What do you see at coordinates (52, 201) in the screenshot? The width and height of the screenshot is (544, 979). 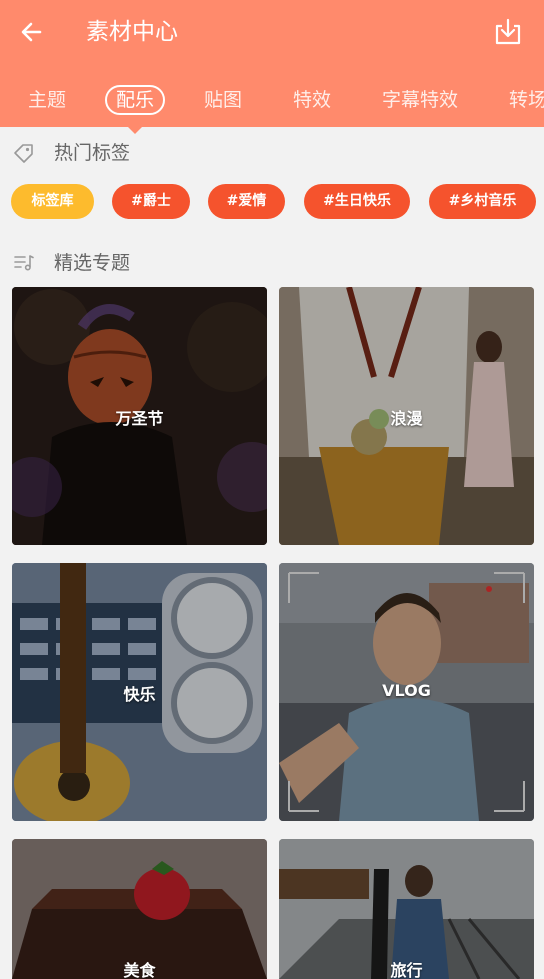 I see `tag-library-chip: 标签库` at bounding box center [52, 201].